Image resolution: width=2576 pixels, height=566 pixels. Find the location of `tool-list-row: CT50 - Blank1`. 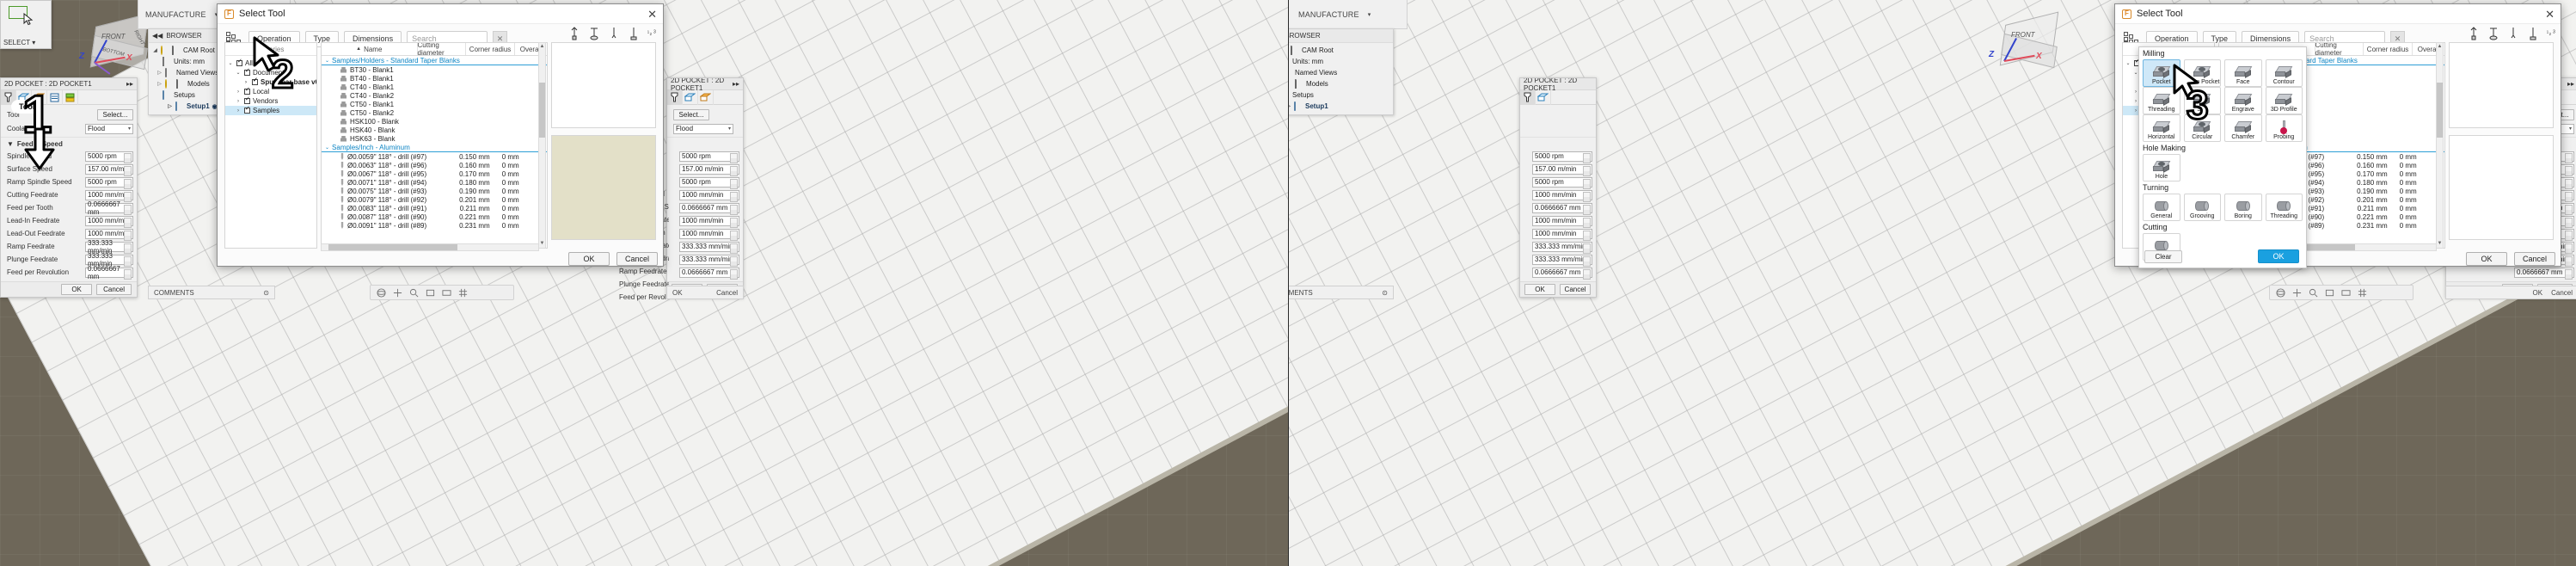

tool-list-row: CT50 - Blank1 is located at coordinates (435, 104).